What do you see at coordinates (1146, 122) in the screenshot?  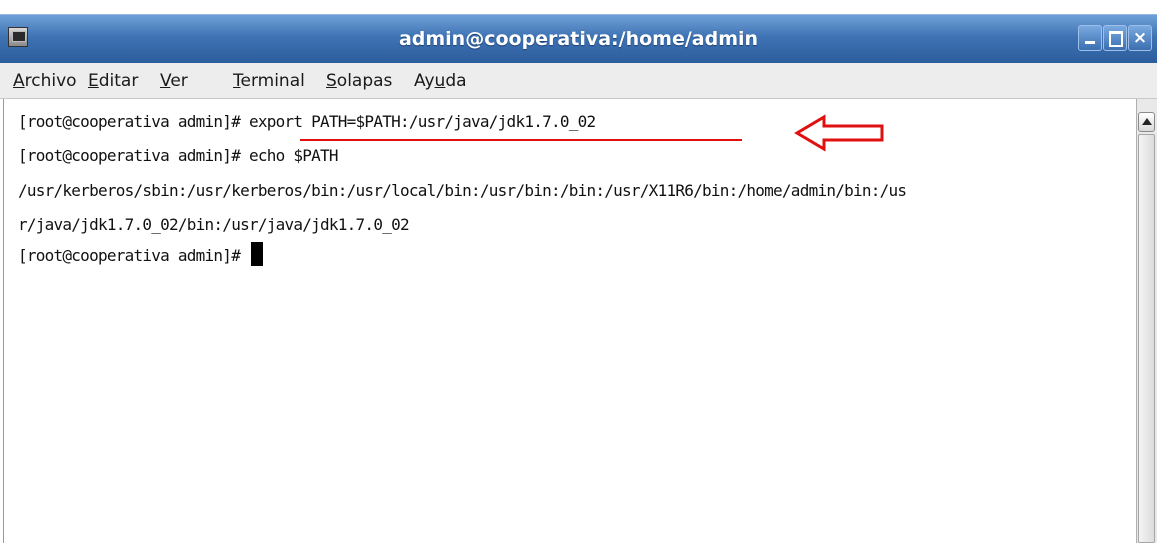 I see `scroll-up-button` at bounding box center [1146, 122].